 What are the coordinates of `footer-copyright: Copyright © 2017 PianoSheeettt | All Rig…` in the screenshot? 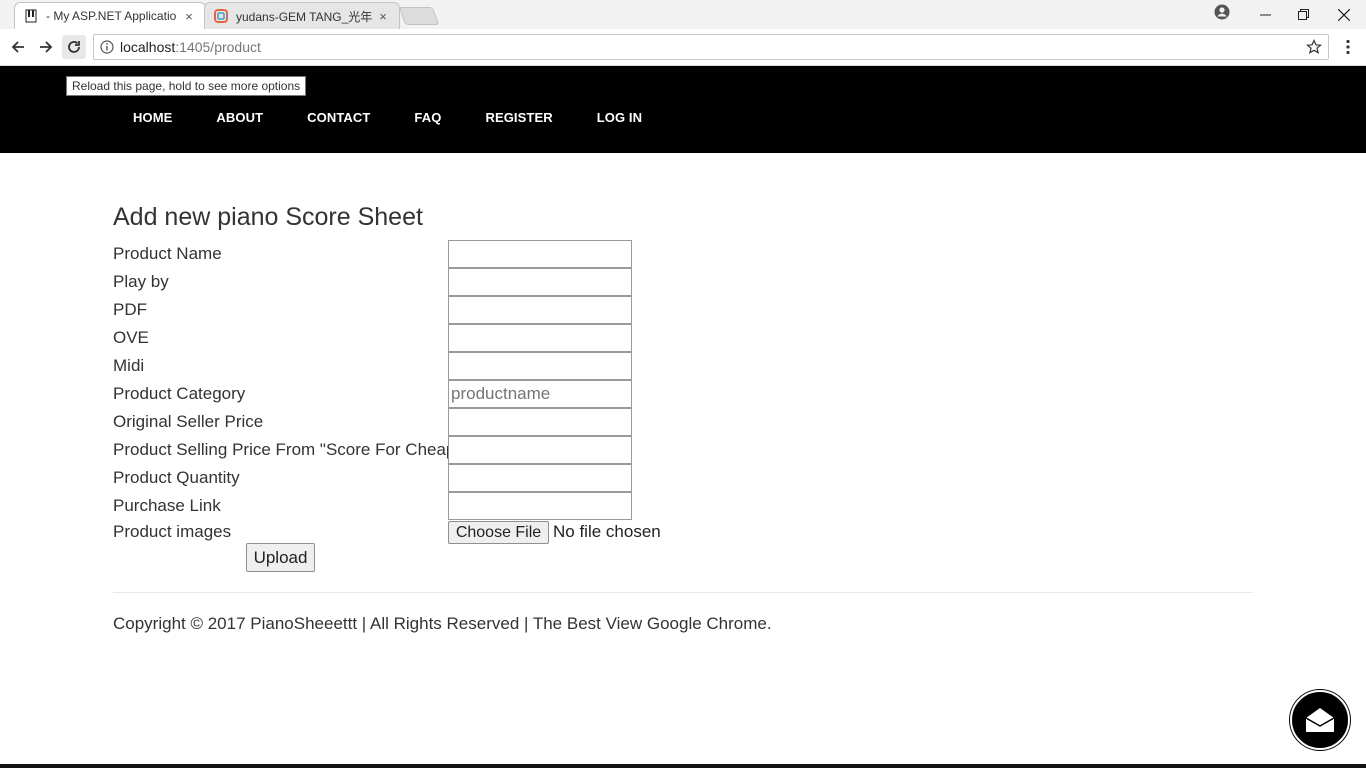 It's located at (442, 623).